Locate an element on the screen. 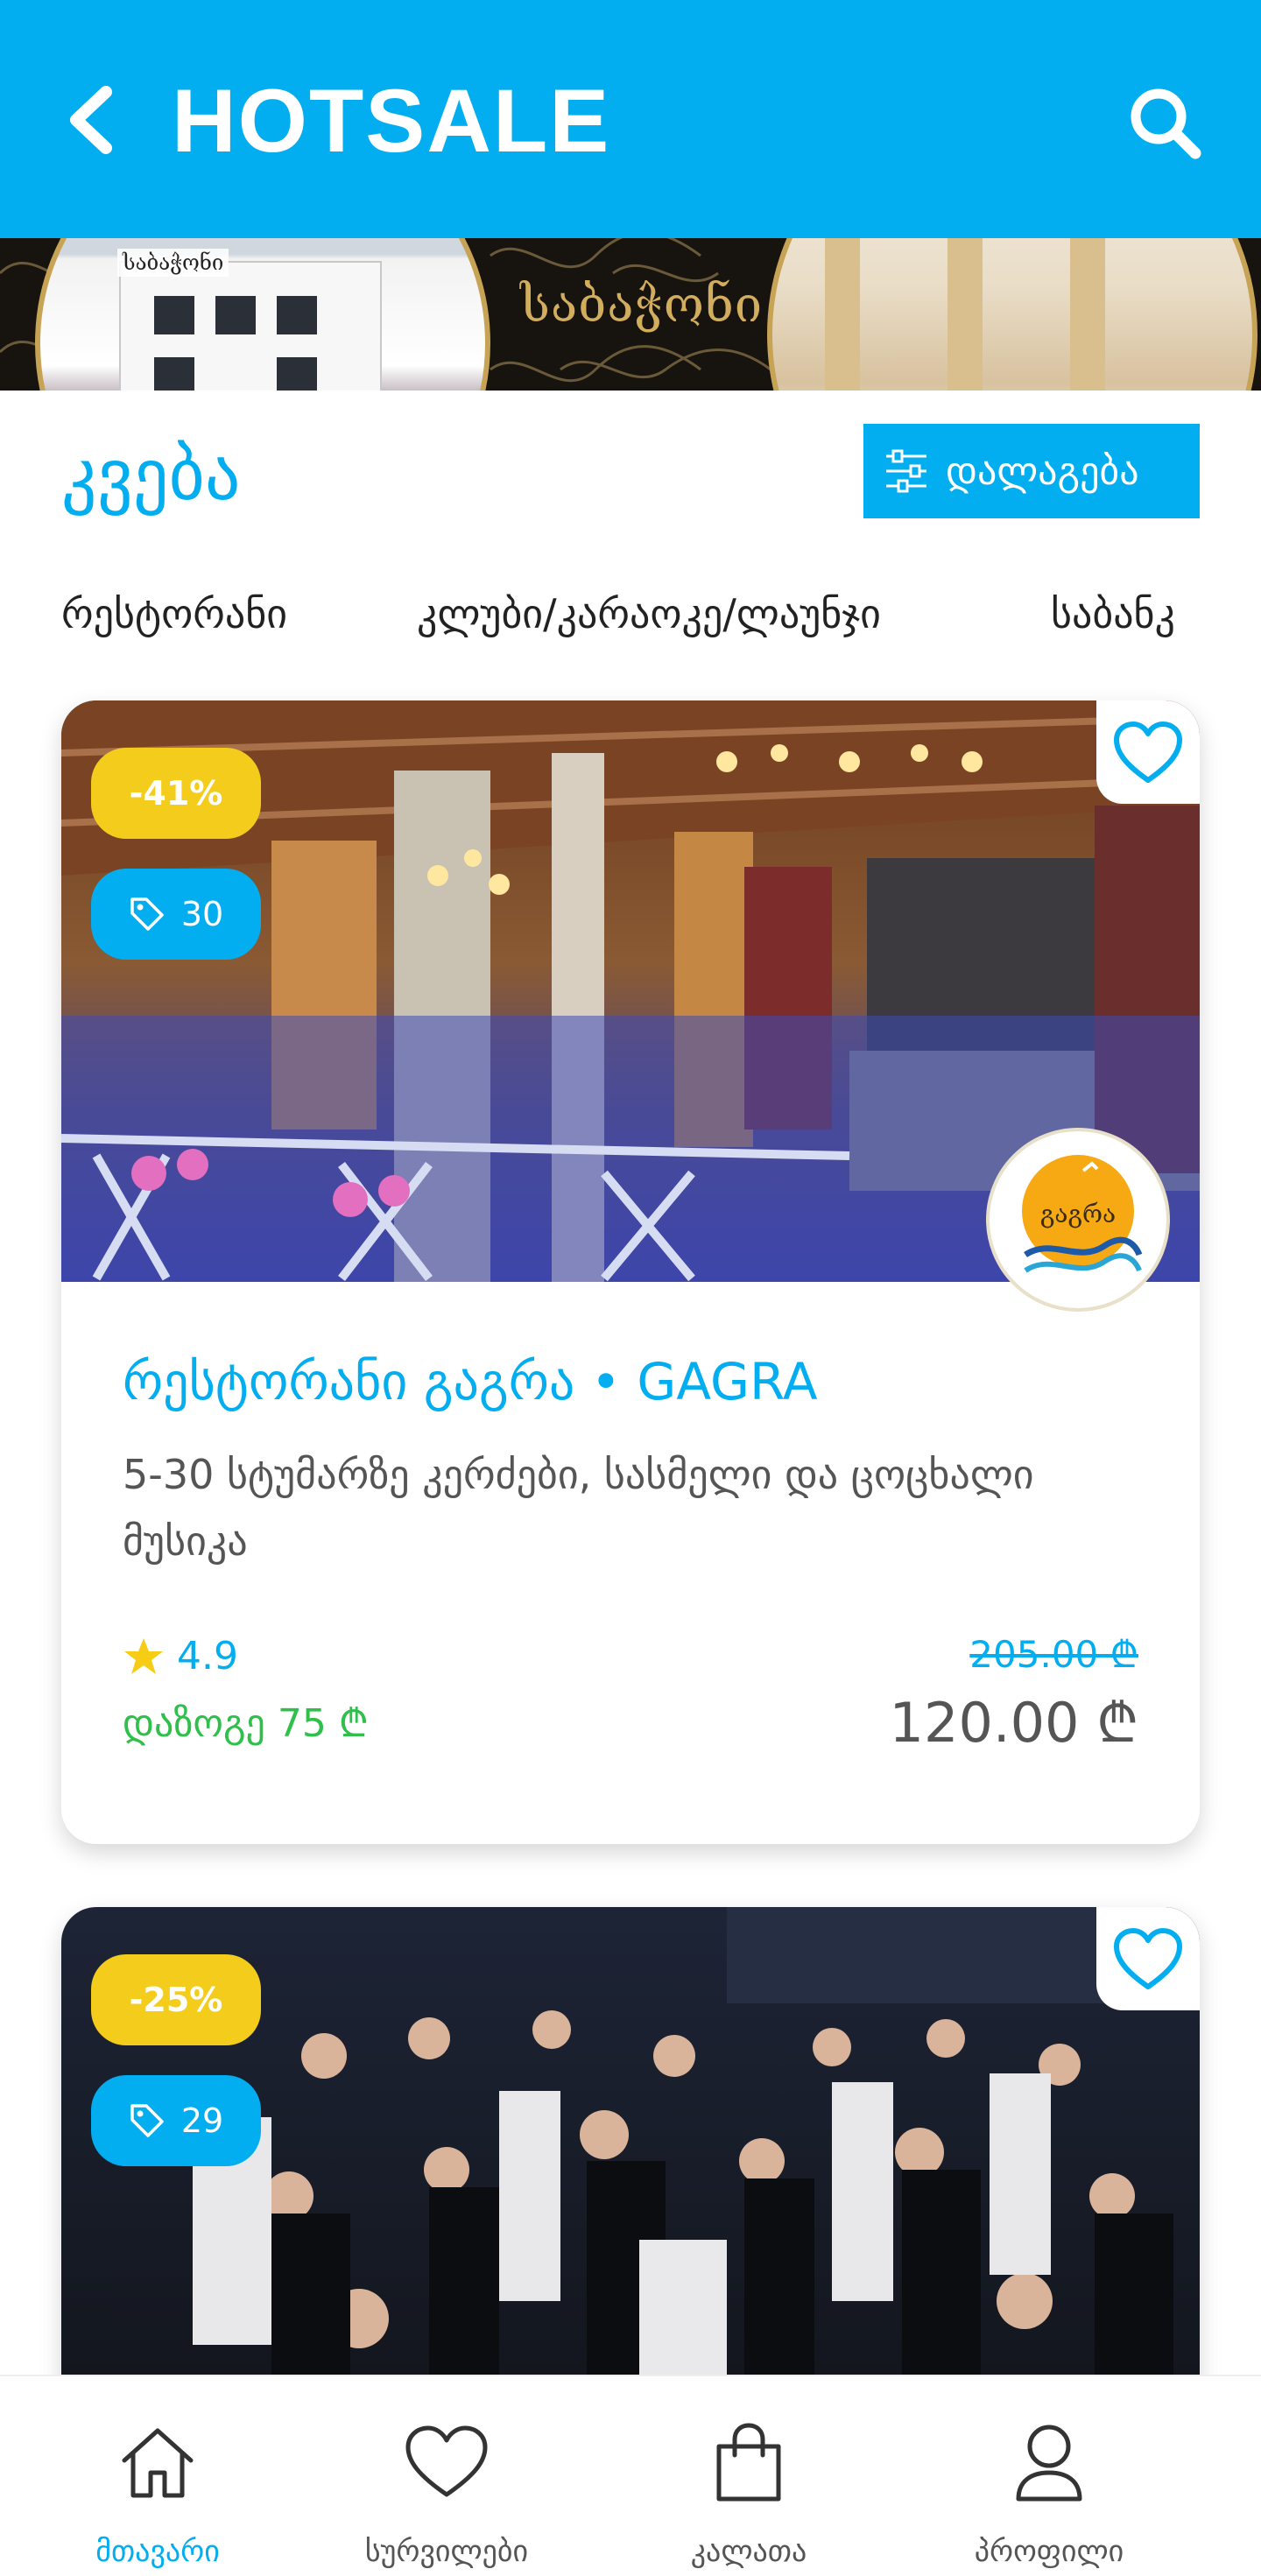  shopping-bag-icon is located at coordinates (749, 2462).